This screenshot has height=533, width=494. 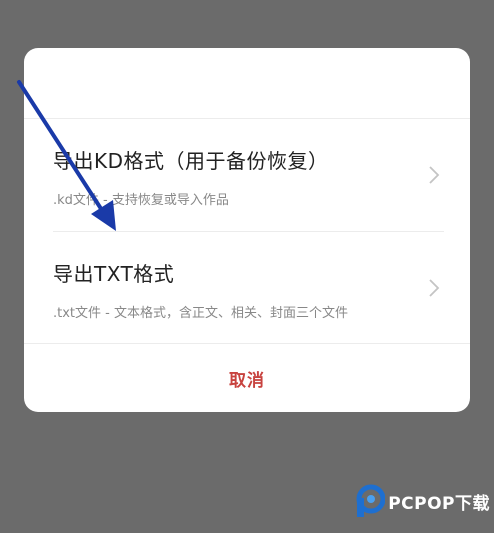 What do you see at coordinates (191, 161) in the screenshot?
I see `export-kd-title: 导出KD格式（用于备份恢复）` at bounding box center [191, 161].